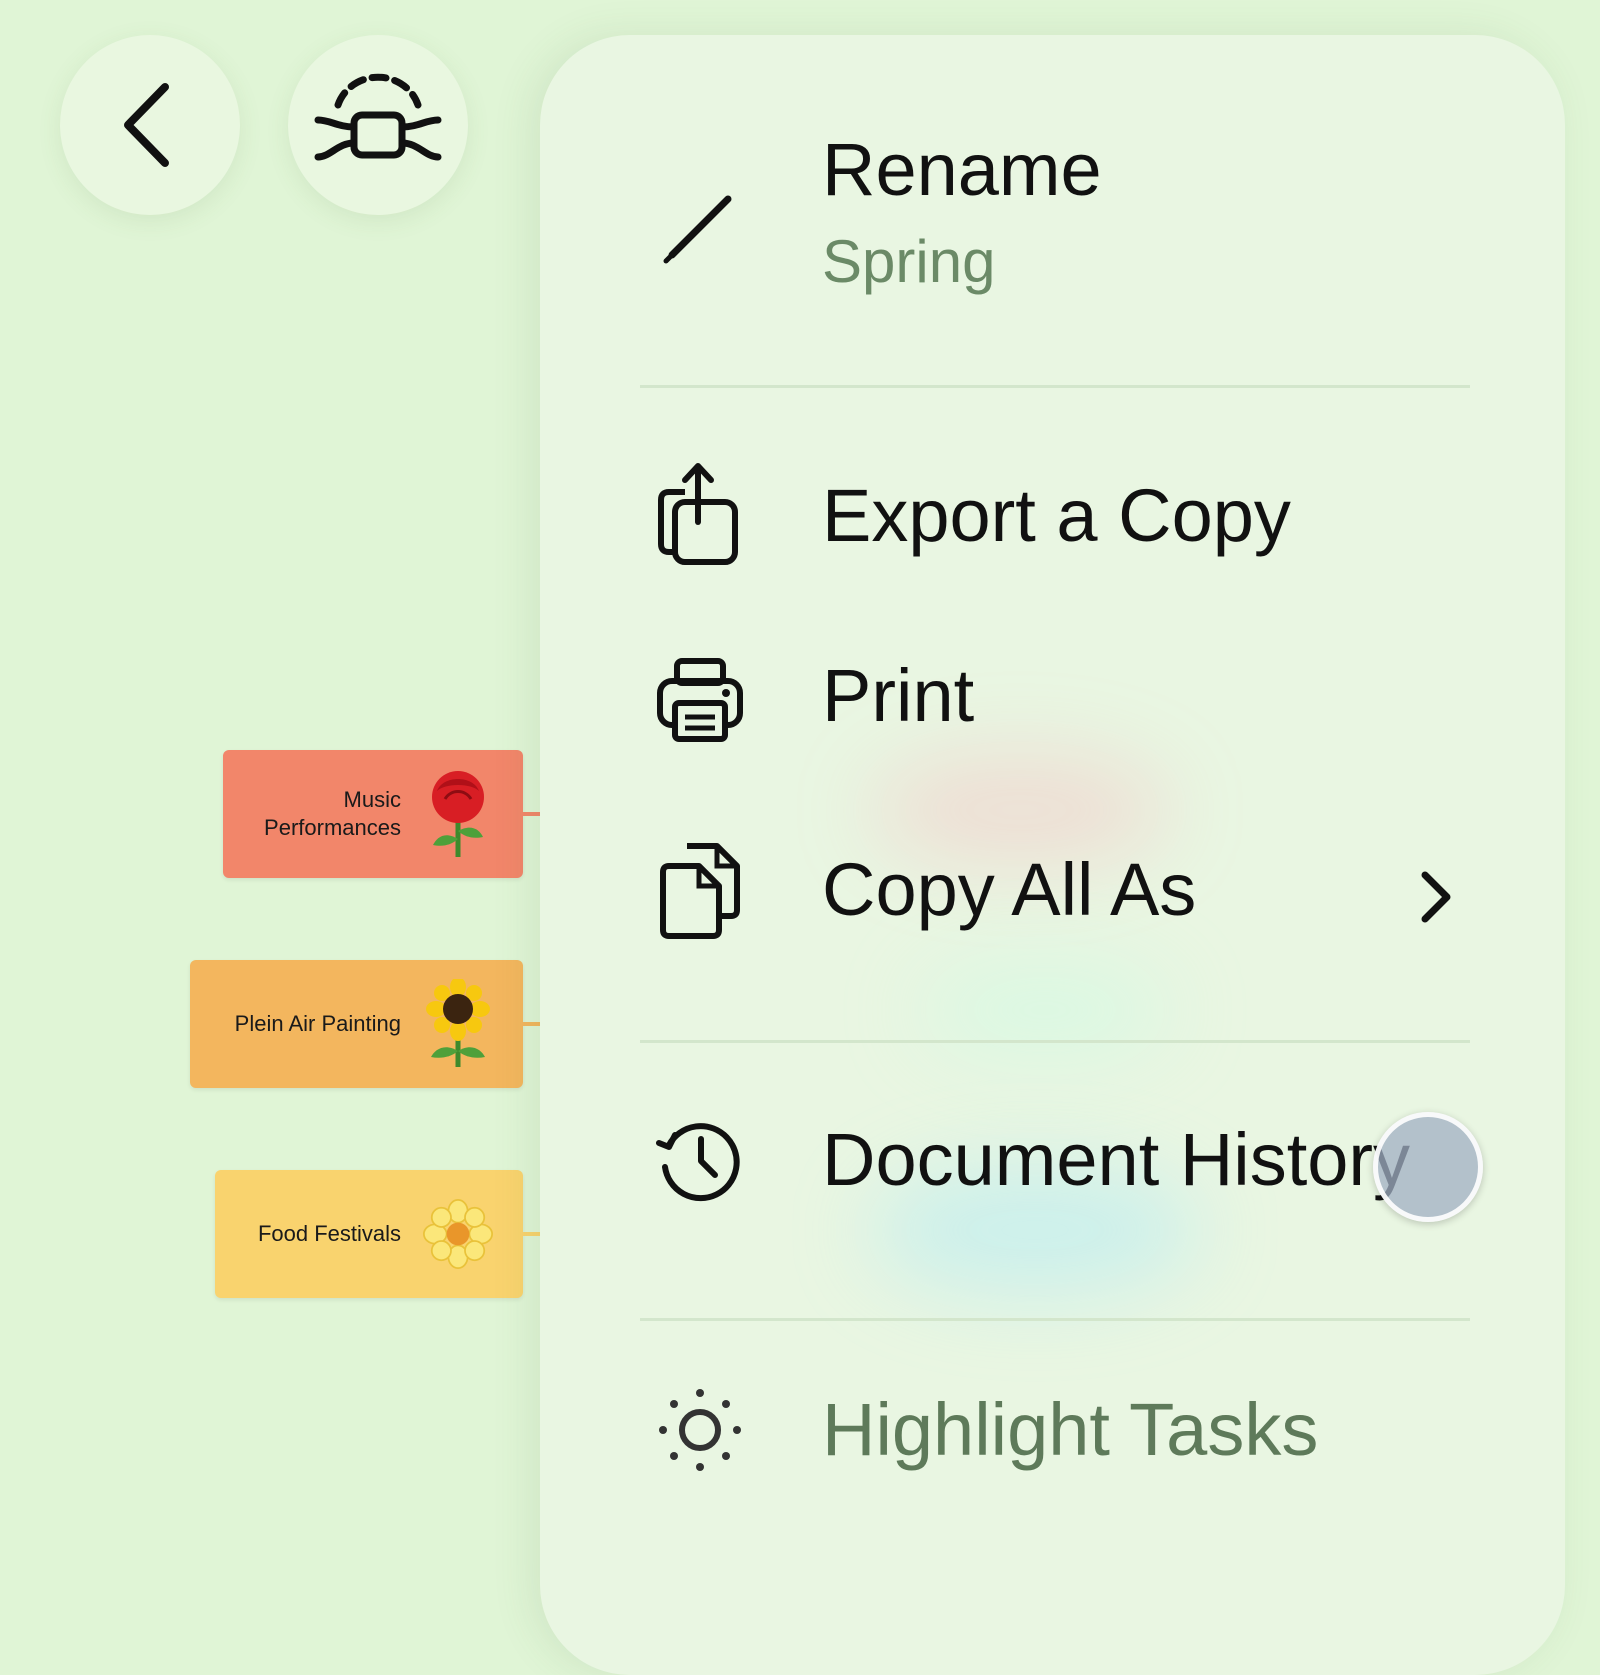 The height and width of the screenshot is (1675, 1600). I want to click on share-export-icon, so click(700, 514).